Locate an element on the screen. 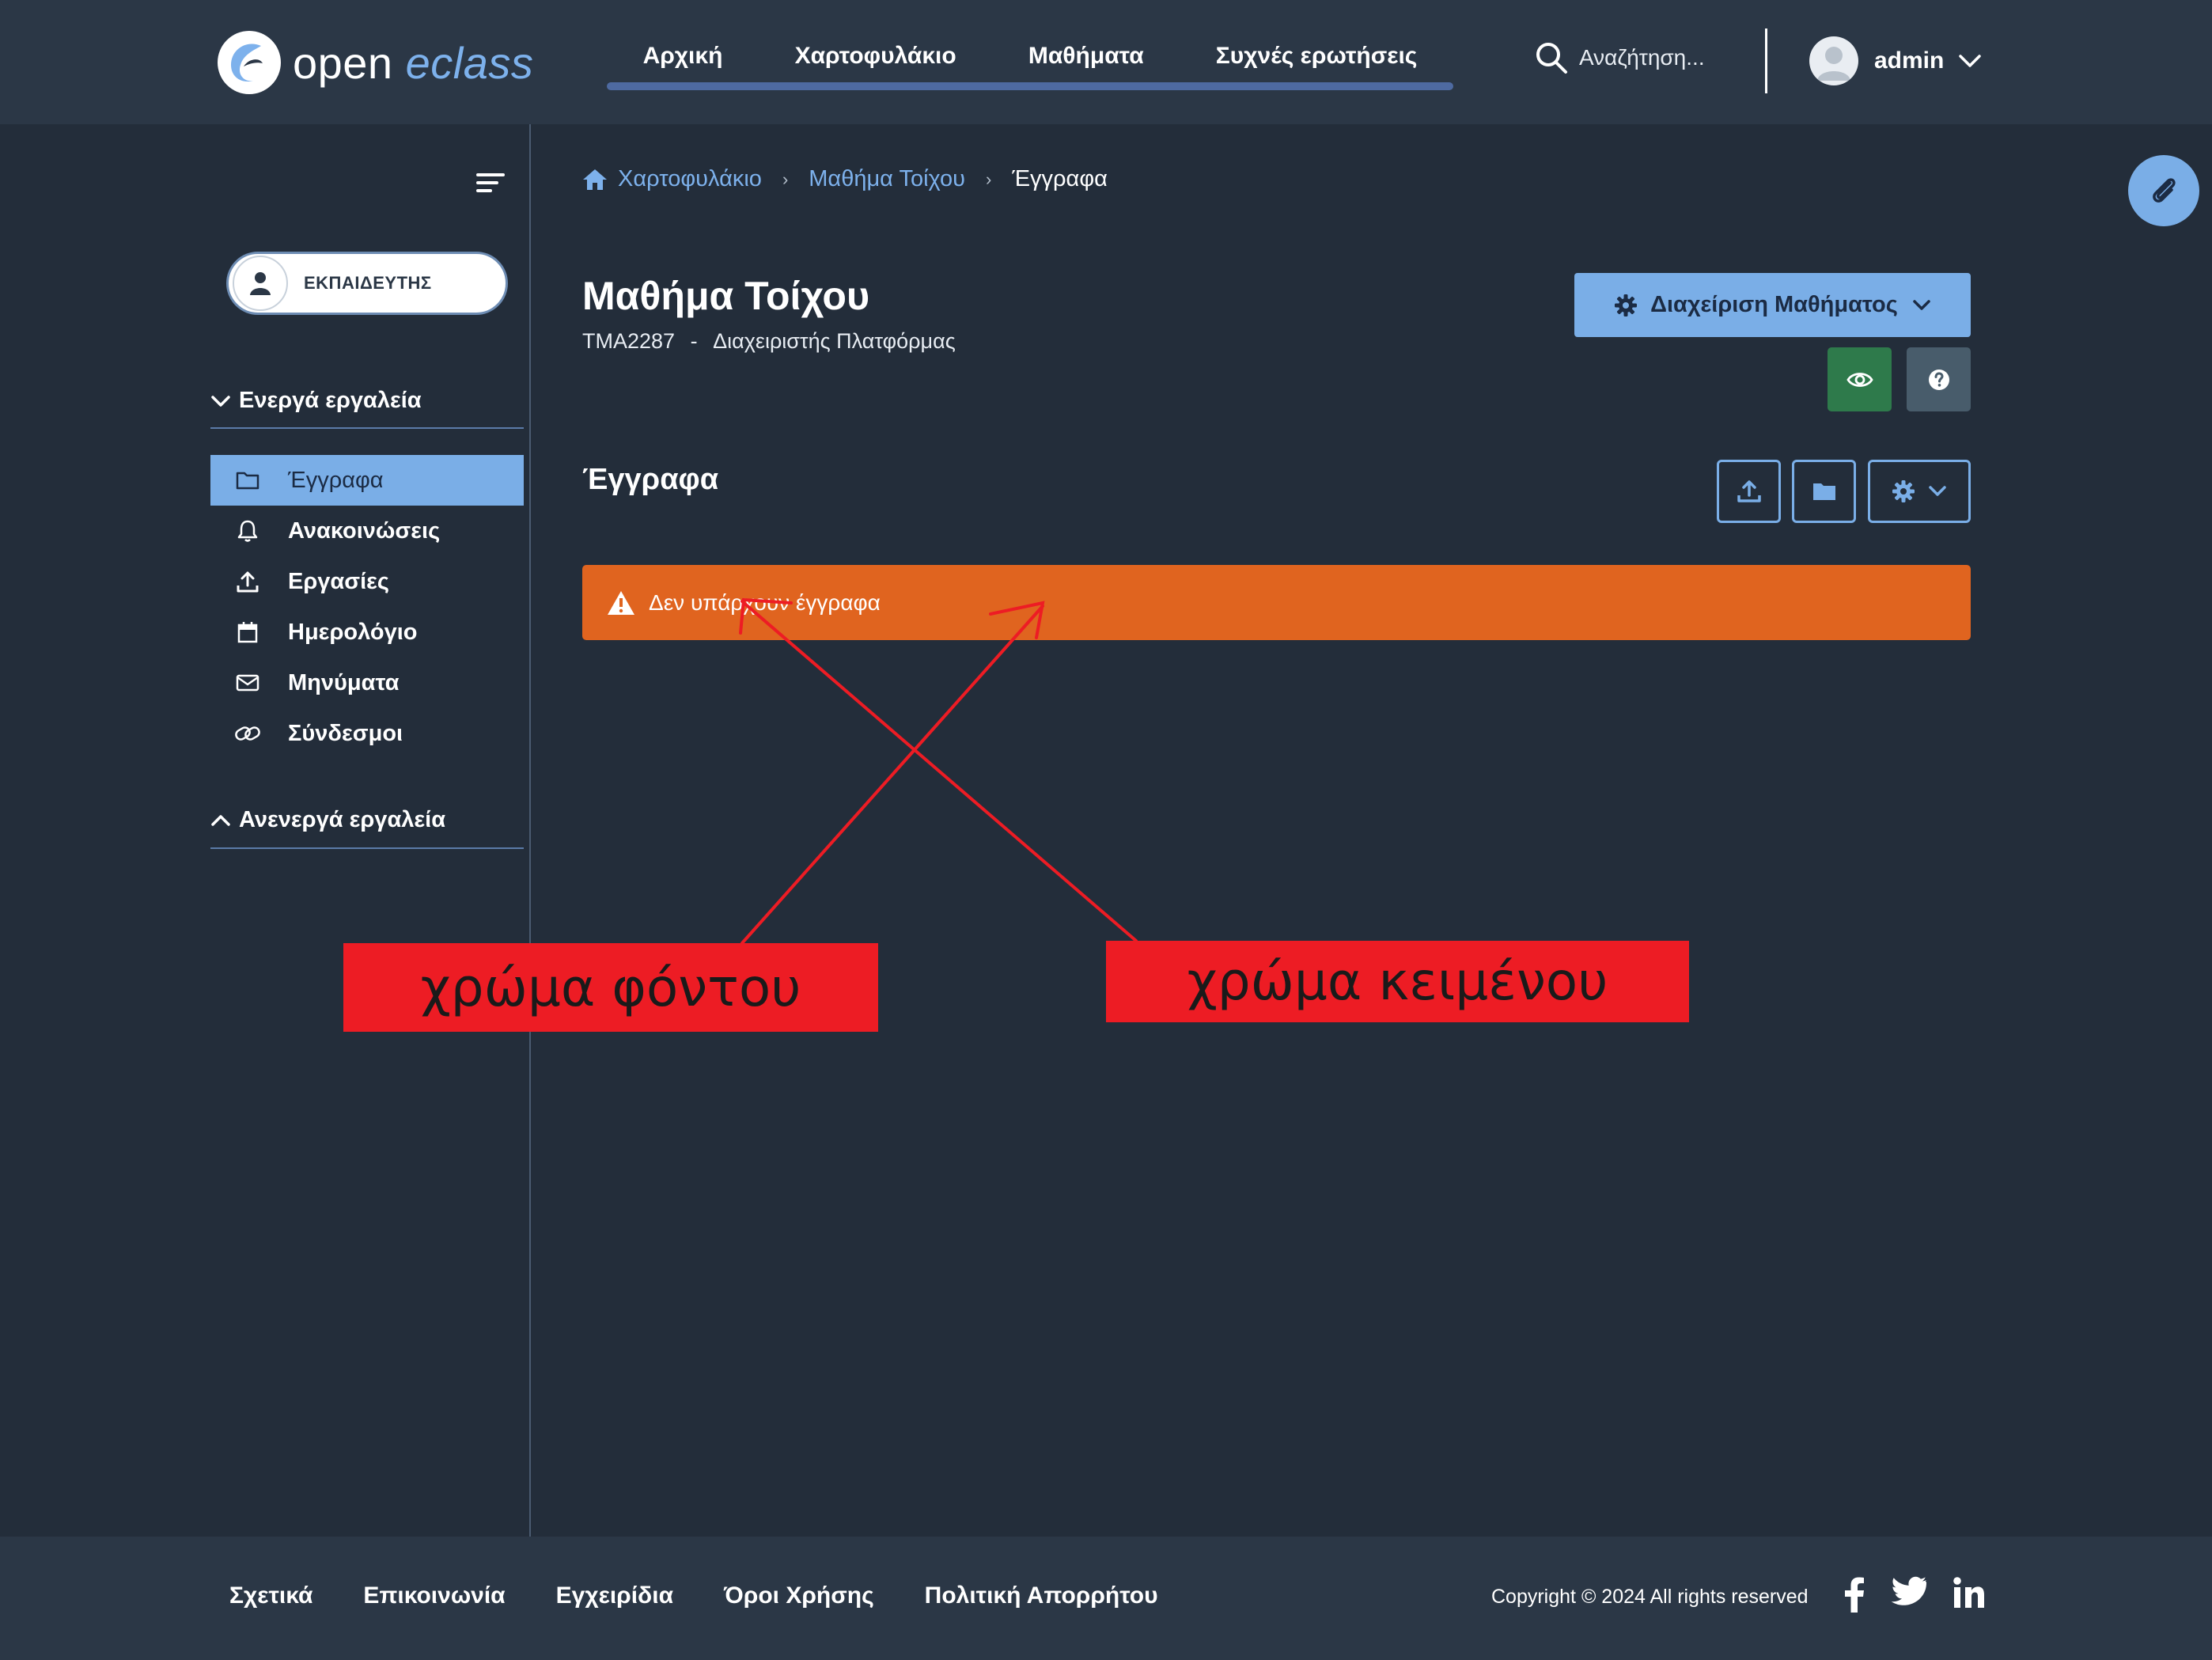 The image size is (2212, 1660). eye-icon is located at coordinates (1860, 379).